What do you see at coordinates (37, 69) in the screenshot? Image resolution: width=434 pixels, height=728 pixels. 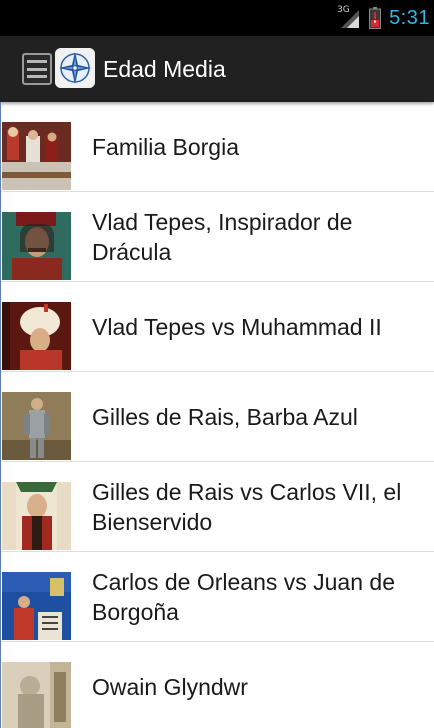 I see `drawer-menu-icon` at bounding box center [37, 69].